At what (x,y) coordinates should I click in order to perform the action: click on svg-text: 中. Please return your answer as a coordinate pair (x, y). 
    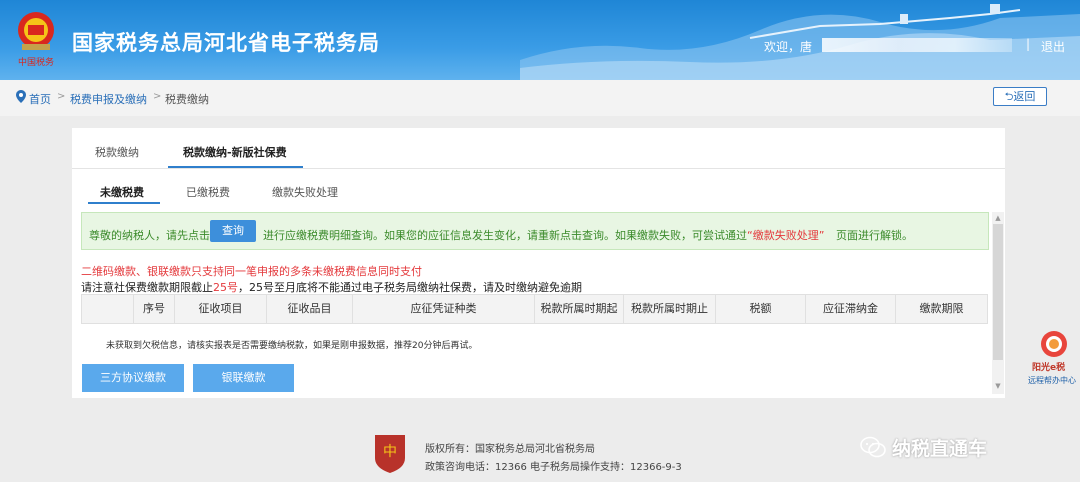
    Looking at the image, I should click on (390, 452).